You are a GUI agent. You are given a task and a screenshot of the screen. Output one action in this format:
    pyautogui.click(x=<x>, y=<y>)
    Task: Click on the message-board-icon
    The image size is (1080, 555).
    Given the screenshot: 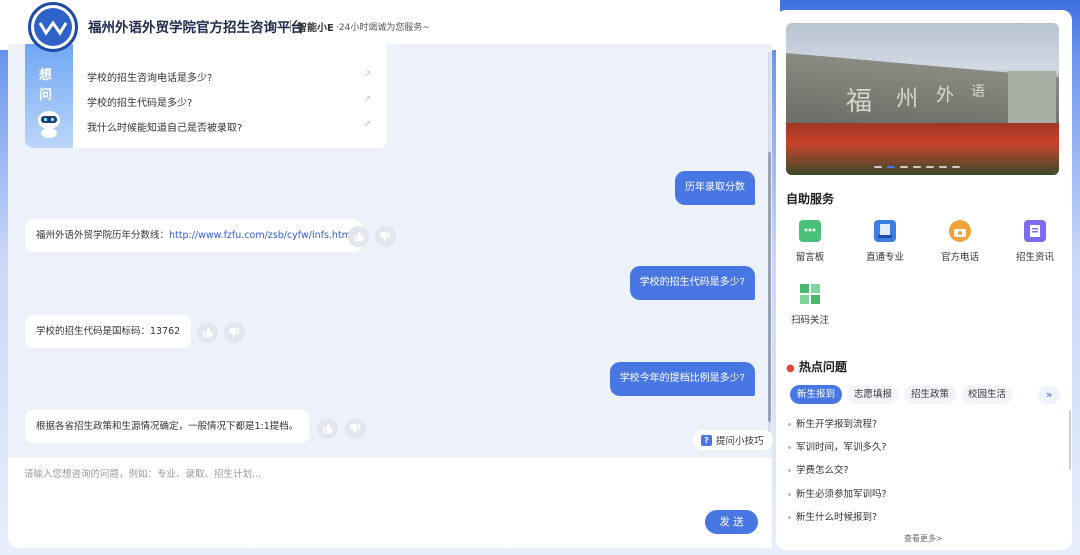 What is the action you would take?
    pyautogui.click(x=810, y=231)
    